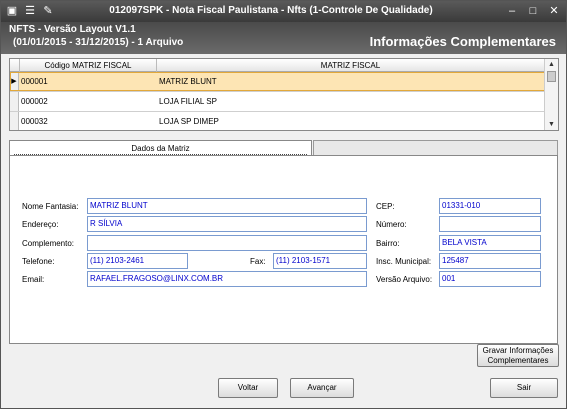 This screenshot has height=409, width=567. What do you see at coordinates (490, 261) in the screenshot?
I see `insc-municipal-field: 125487` at bounding box center [490, 261].